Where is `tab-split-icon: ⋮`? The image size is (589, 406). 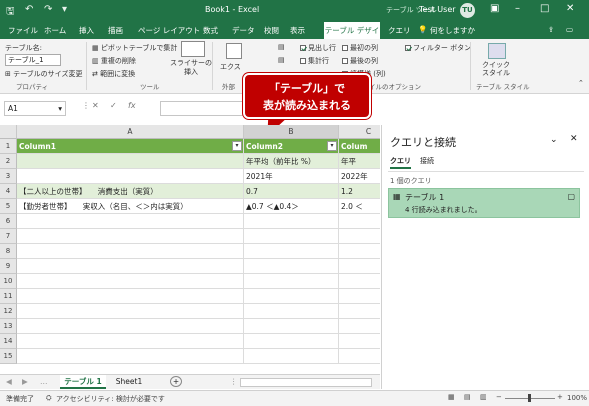 tab-split-icon: ⋮ is located at coordinates (234, 382).